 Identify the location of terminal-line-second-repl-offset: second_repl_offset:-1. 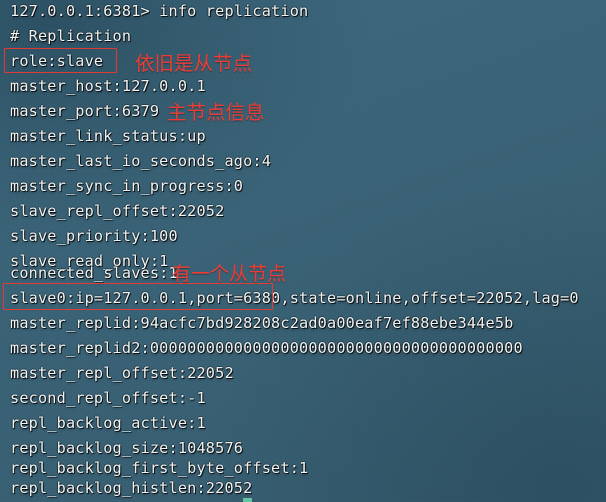
(108, 398).